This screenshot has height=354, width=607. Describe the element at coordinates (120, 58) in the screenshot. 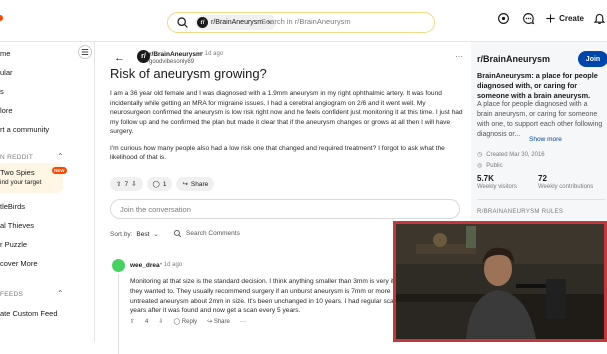

I see `back-arrow-icon: ←` at that location.